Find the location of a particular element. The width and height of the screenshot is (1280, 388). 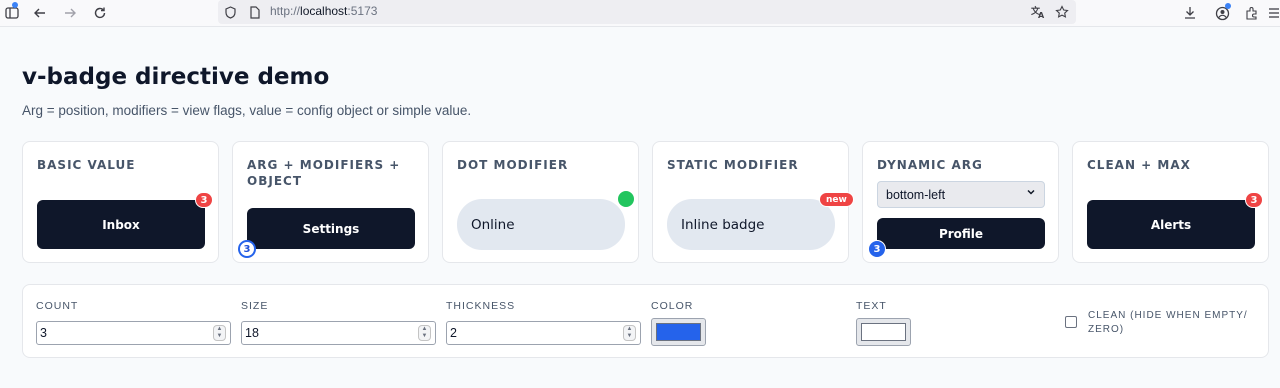

count-input: 3 ▲ ▼ is located at coordinates (133, 333).